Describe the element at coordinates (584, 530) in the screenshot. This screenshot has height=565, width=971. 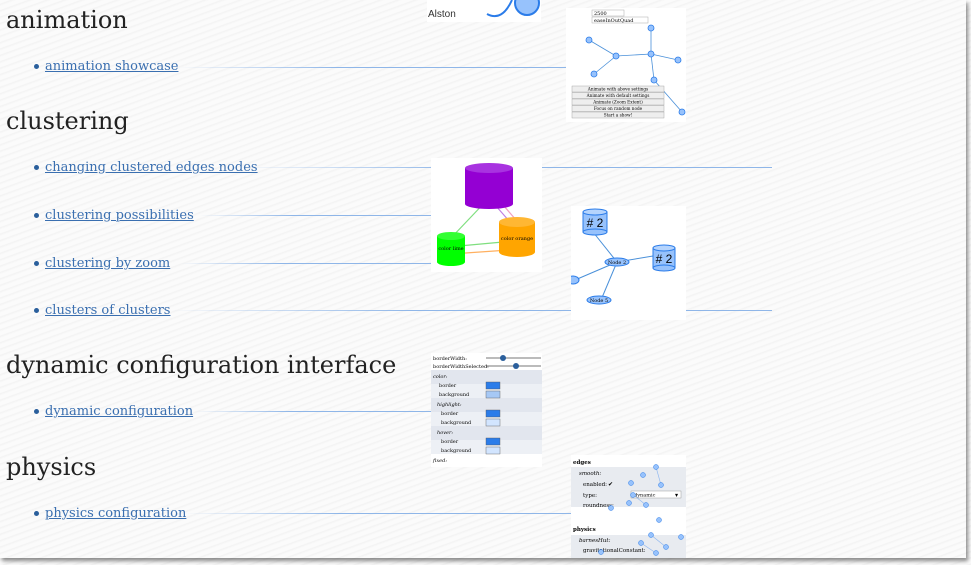
I see `physics-label: physics` at that location.